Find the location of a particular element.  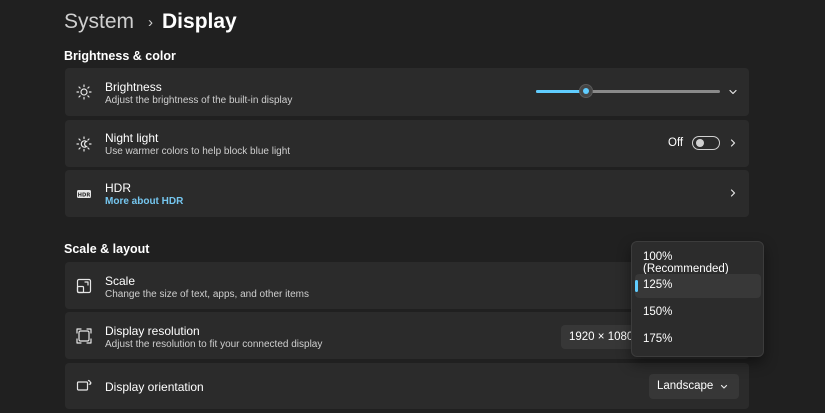

orientation-select: Landscape is located at coordinates (694, 386).